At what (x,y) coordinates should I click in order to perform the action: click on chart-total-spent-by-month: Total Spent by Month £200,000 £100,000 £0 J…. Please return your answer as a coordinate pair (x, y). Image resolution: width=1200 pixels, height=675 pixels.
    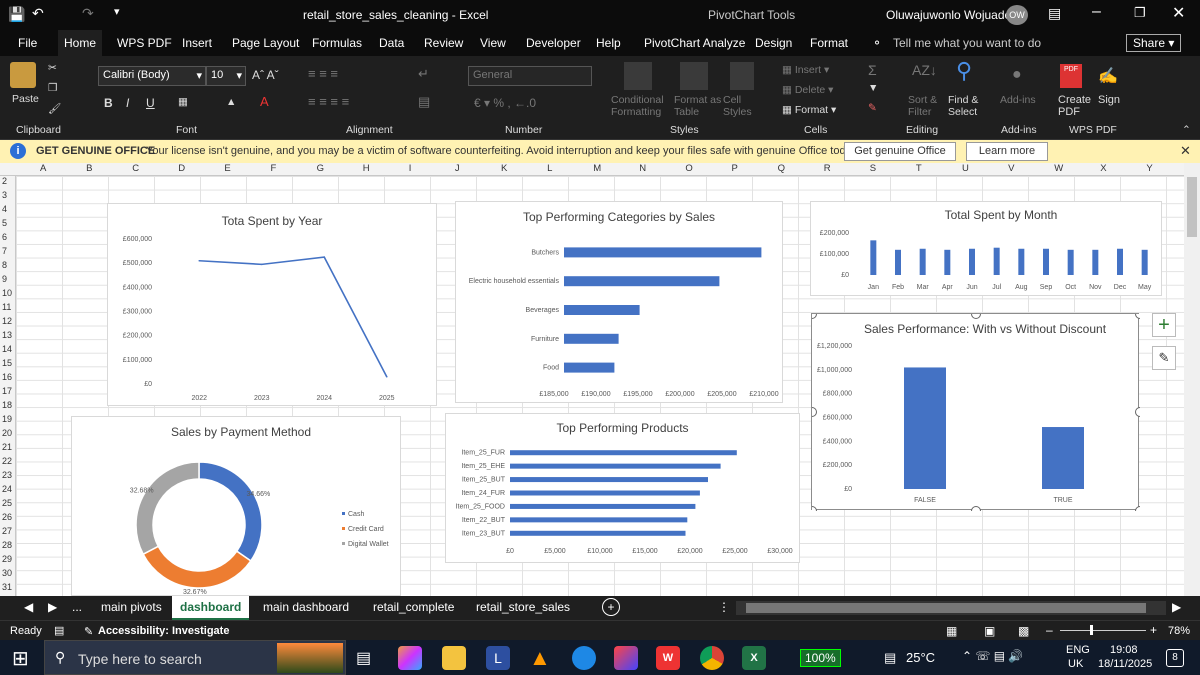
    Looking at the image, I should click on (986, 248).